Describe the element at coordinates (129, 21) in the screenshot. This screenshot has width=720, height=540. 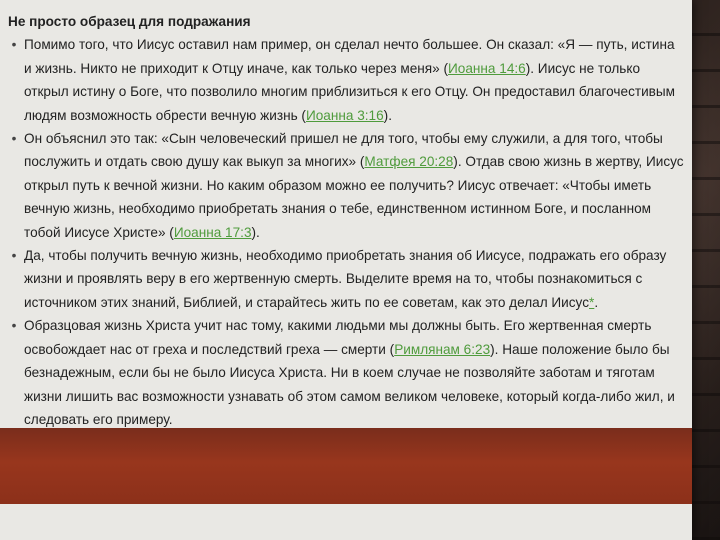
I see `slide-title: Не просто образец для подражания` at that location.